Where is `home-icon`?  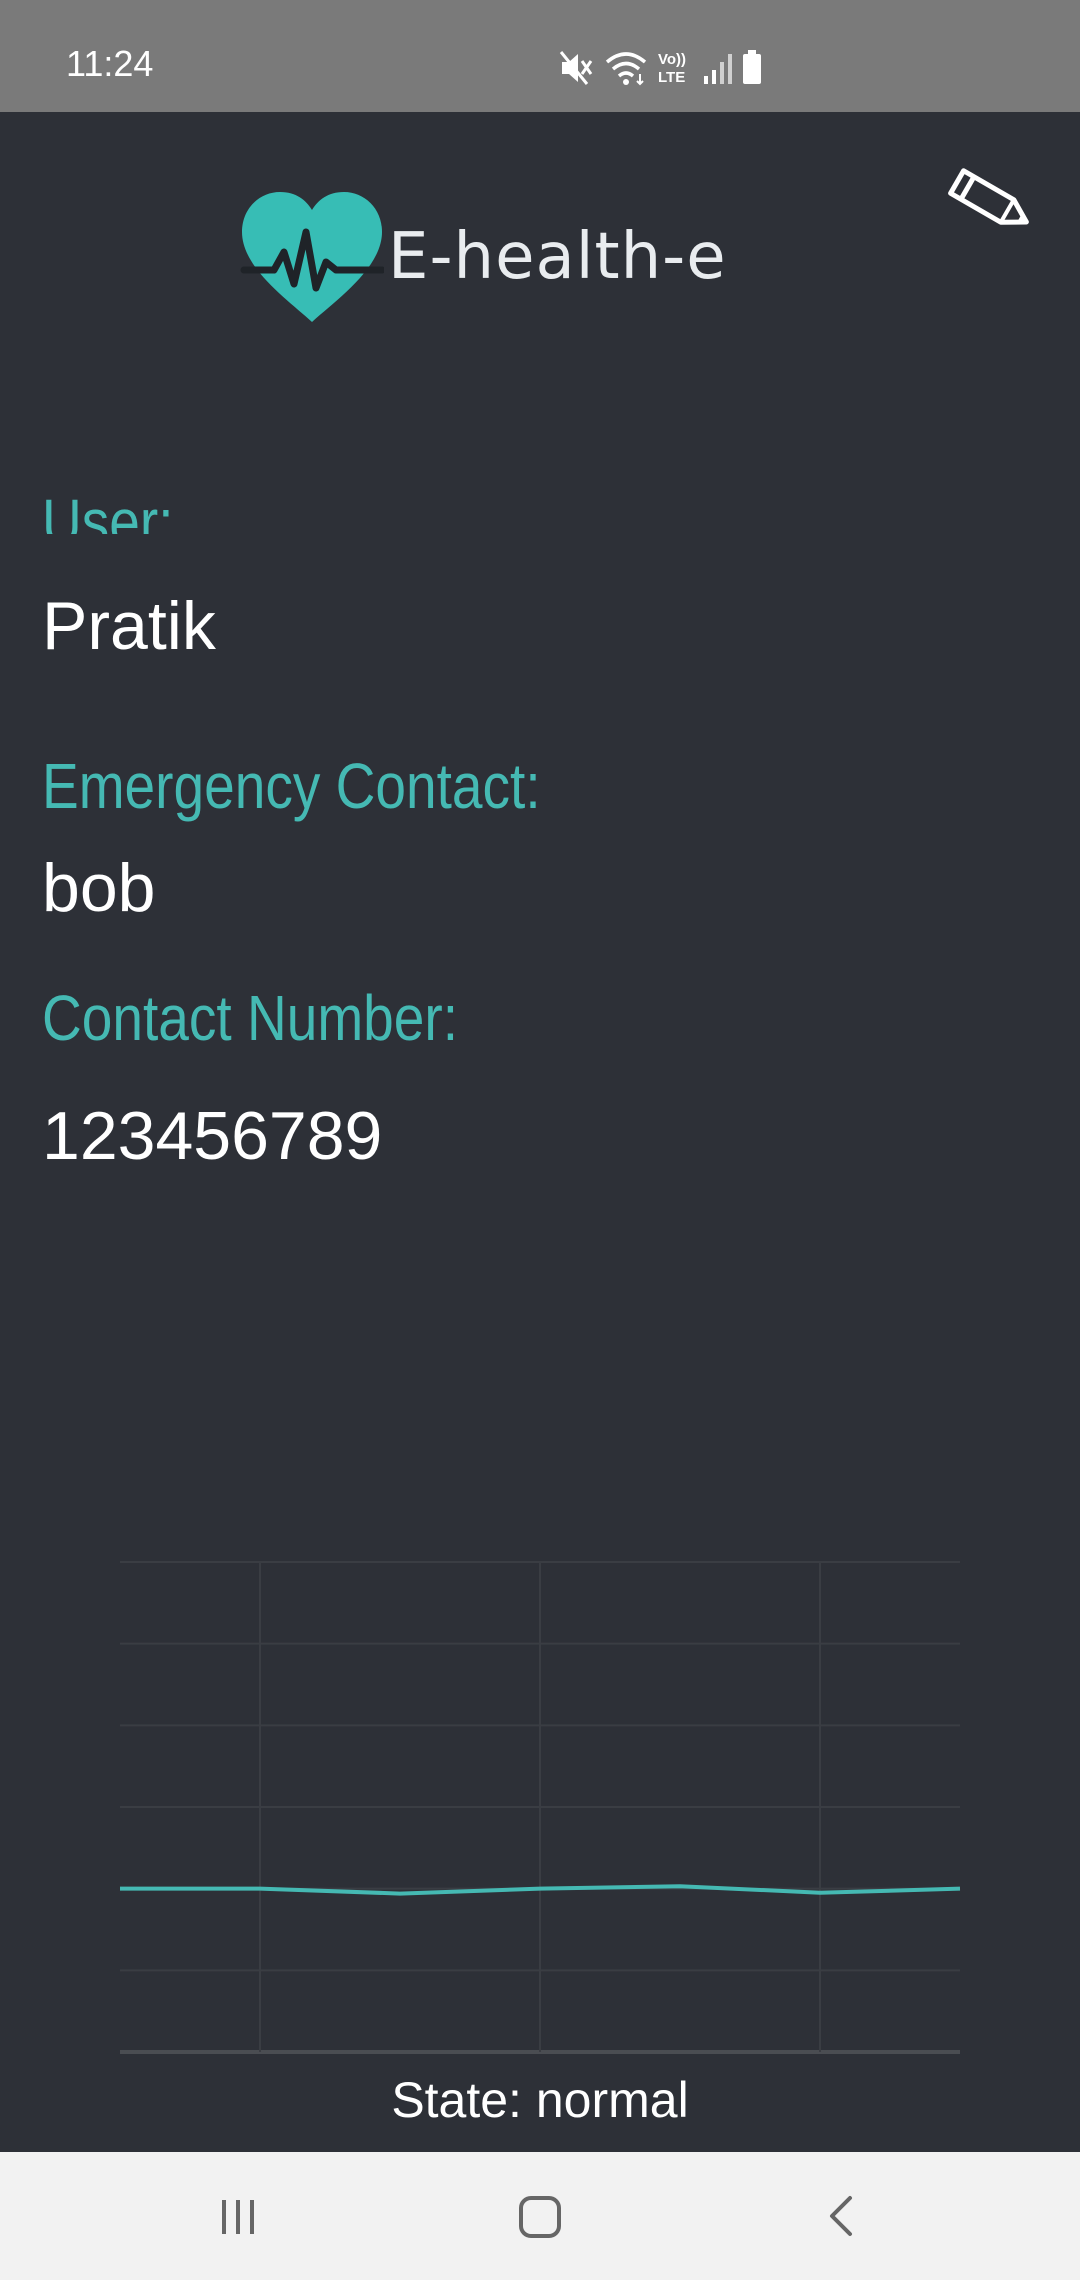 home-icon is located at coordinates (540, 2216).